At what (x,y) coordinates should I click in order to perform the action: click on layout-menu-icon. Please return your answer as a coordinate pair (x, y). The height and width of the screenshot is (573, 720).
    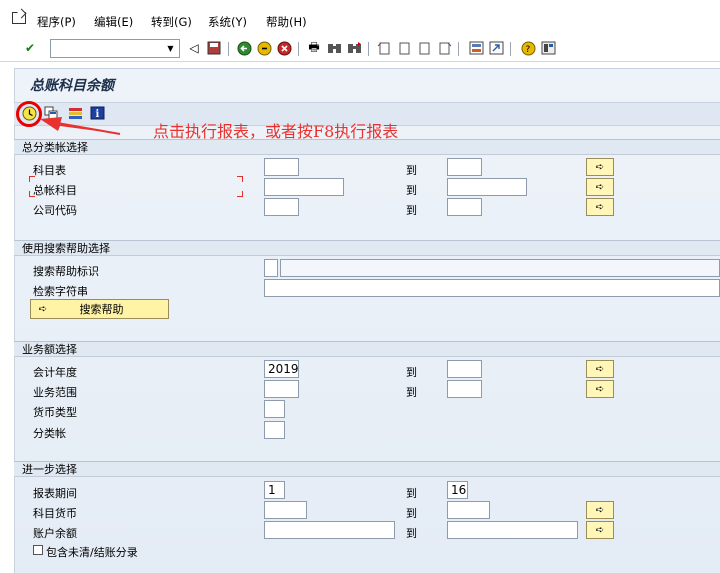
    Looking at the image, I should click on (548, 48).